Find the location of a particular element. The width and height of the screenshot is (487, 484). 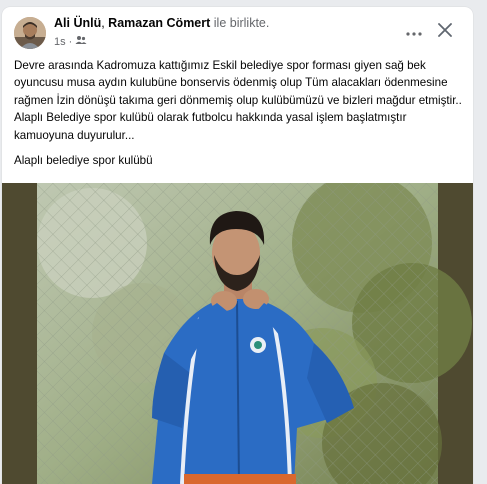

author-name-1: Ali Ünlü is located at coordinates (77, 23).